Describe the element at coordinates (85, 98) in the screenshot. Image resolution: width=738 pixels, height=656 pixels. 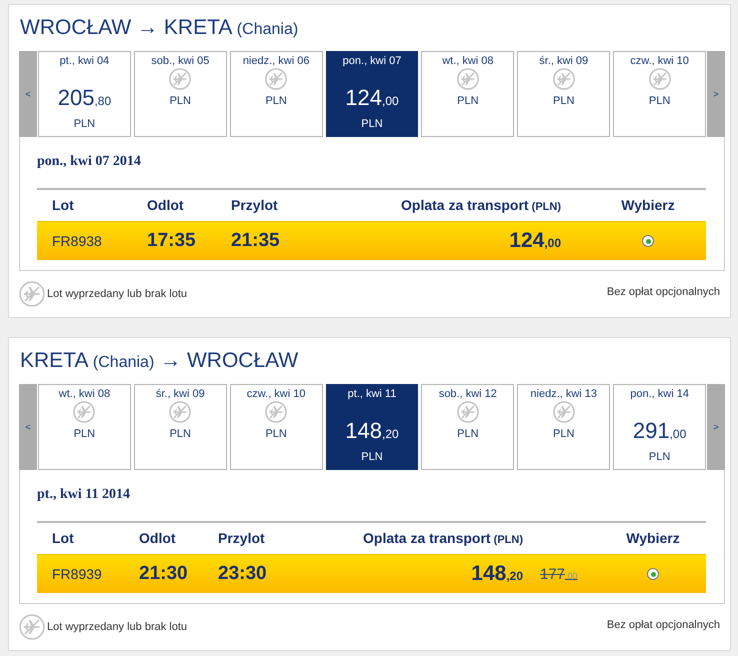
I see `fare-price: 205,80` at that location.